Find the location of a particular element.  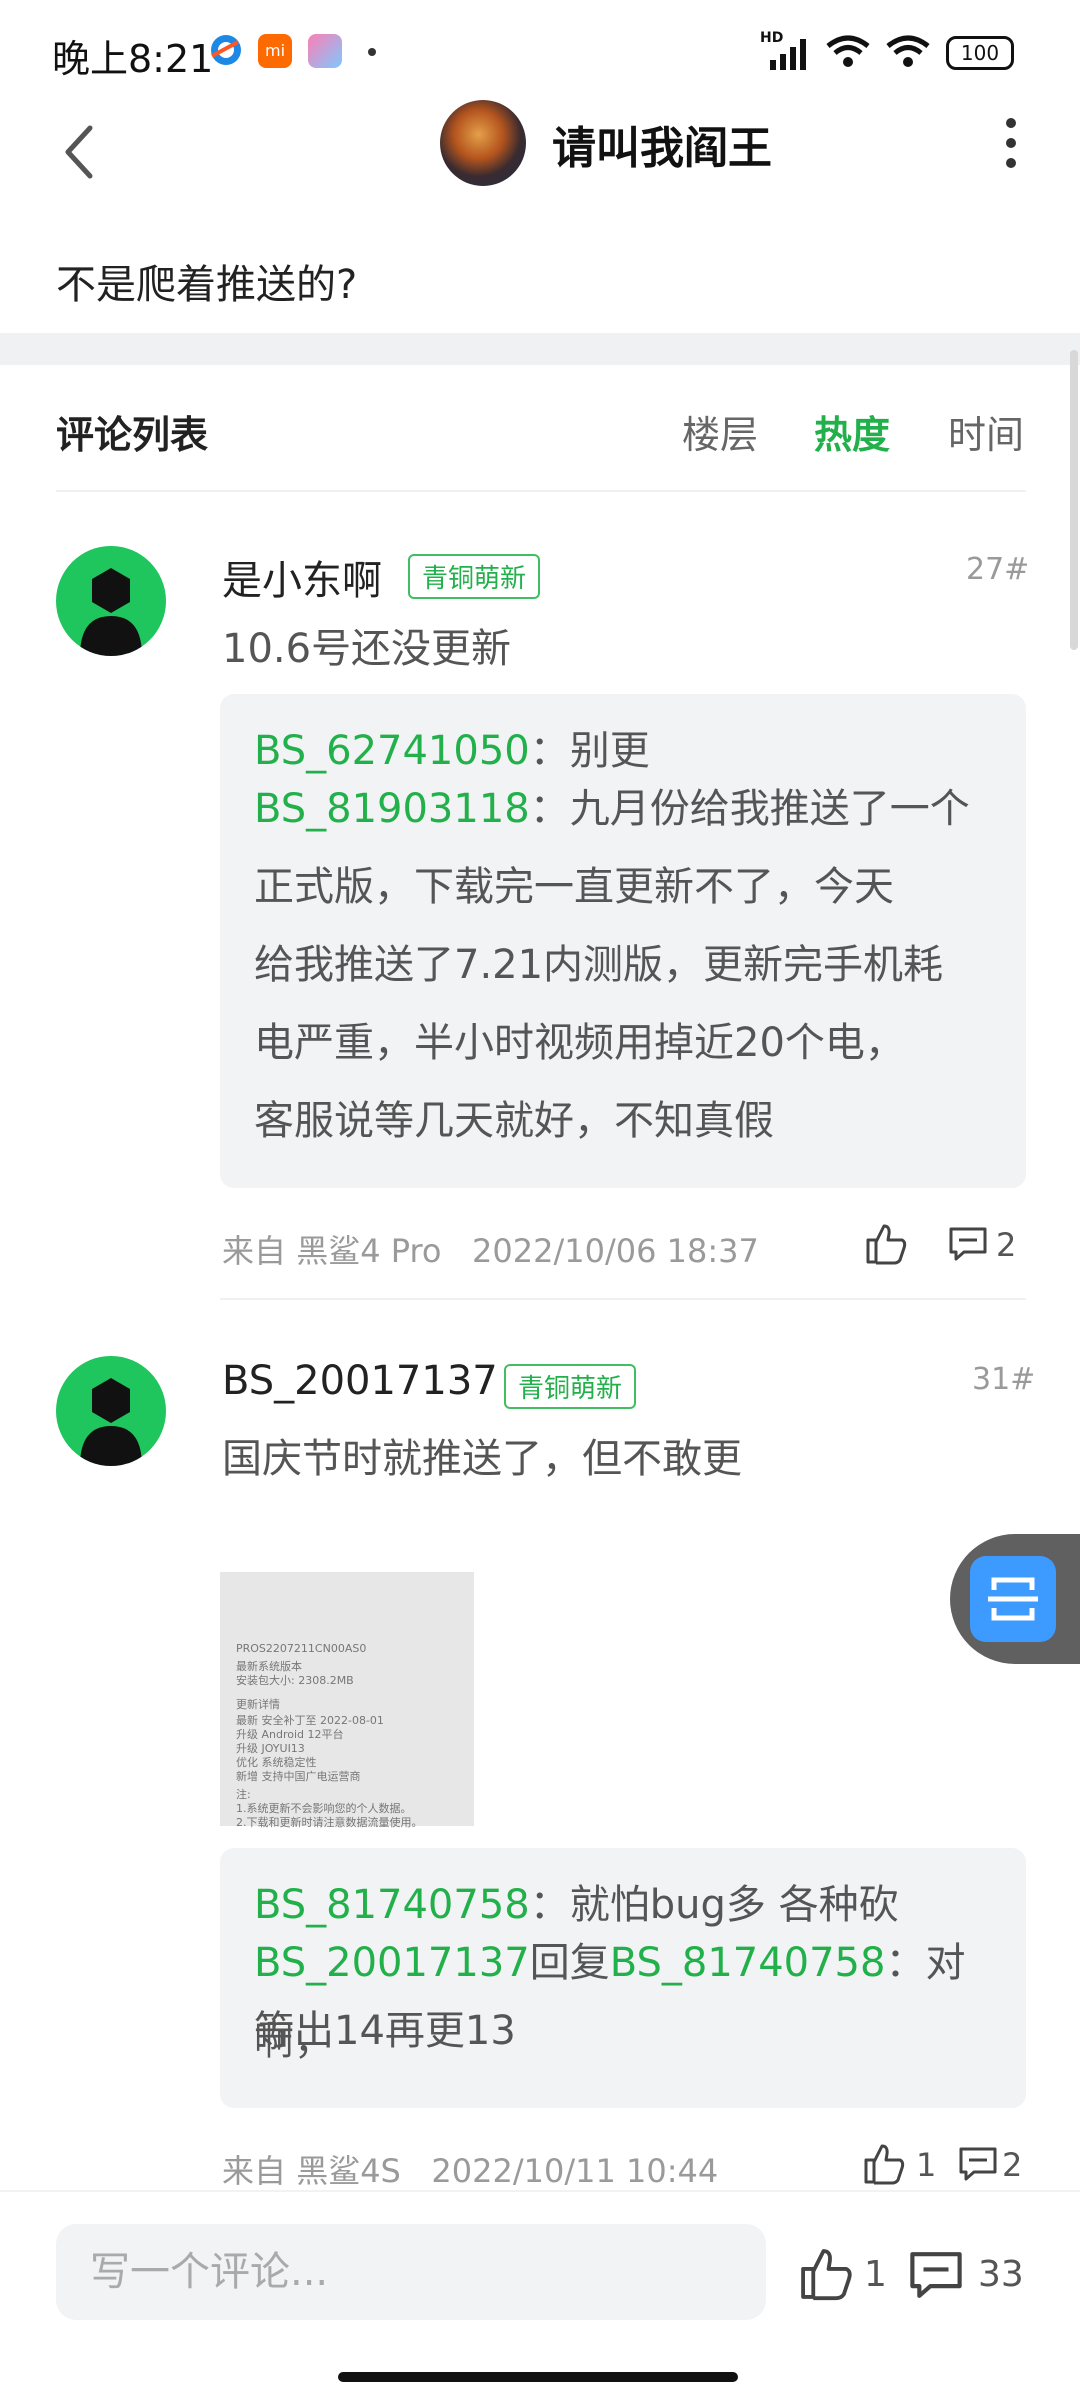

mi-app-icon: mi is located at coordinates (275, 51).